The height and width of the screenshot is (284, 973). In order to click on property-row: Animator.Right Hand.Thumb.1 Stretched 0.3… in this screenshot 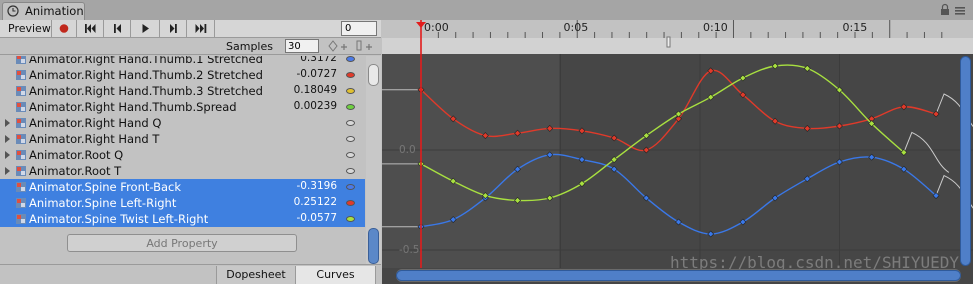, I will do `click(182, 61)`.